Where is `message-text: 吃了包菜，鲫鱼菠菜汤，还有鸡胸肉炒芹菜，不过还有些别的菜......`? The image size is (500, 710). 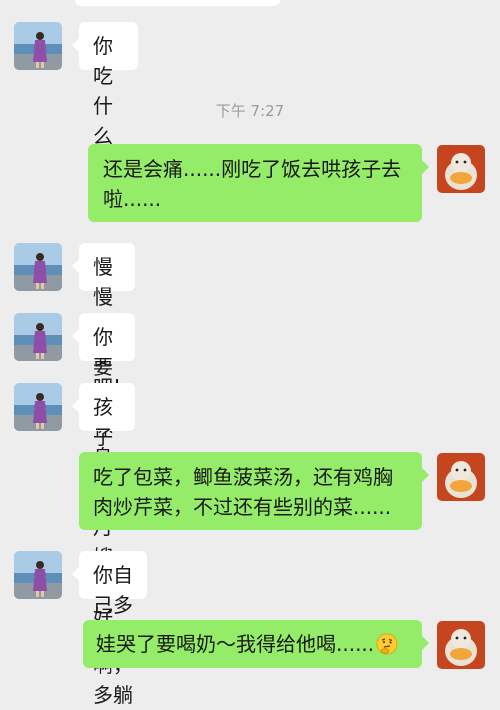 message-text: 吃了包菜，鲫鱼菠菜汤，还有鸡胸肉炒芹菜，不过还有些别的菜...... is located at coordinates (243, 492).